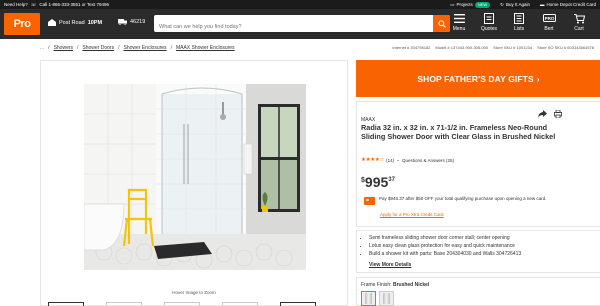 This screenshot has height=306, width=600. Describe the element at coordinates (98, 48) in the screenshot. I see `breadcrumb-shower-doors: Shower Doors` at that location.